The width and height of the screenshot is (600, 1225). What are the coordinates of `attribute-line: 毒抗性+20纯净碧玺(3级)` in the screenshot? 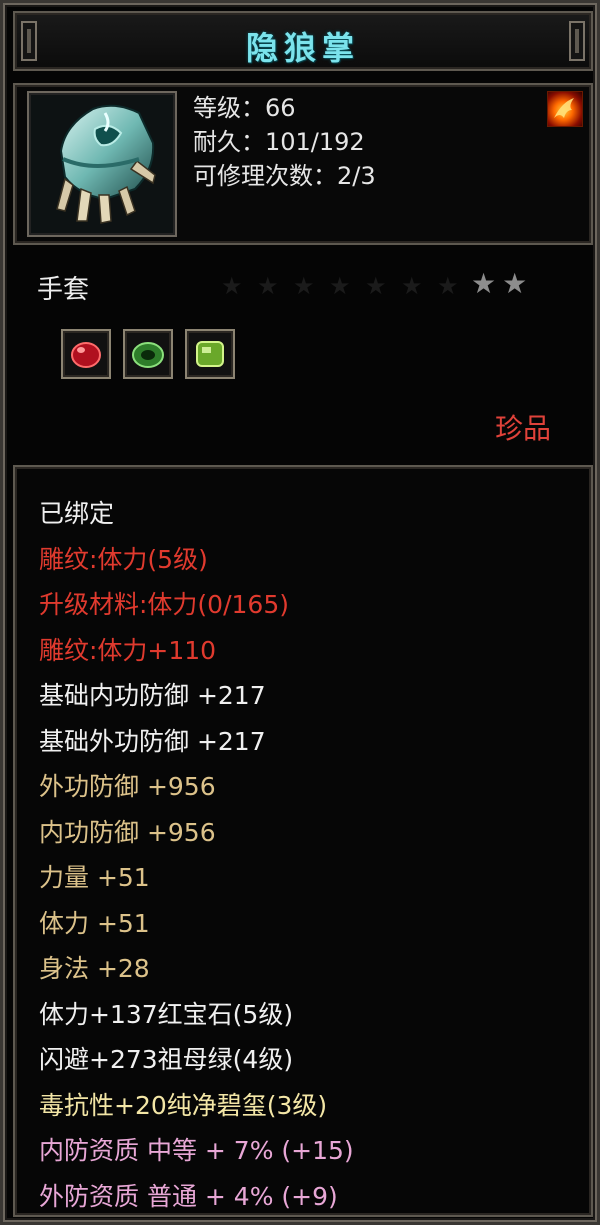 It's located at (183, 1105).